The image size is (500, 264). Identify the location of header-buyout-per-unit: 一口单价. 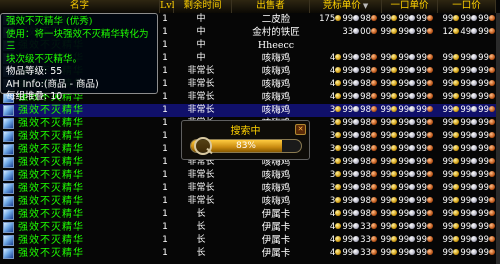
(410, 6).